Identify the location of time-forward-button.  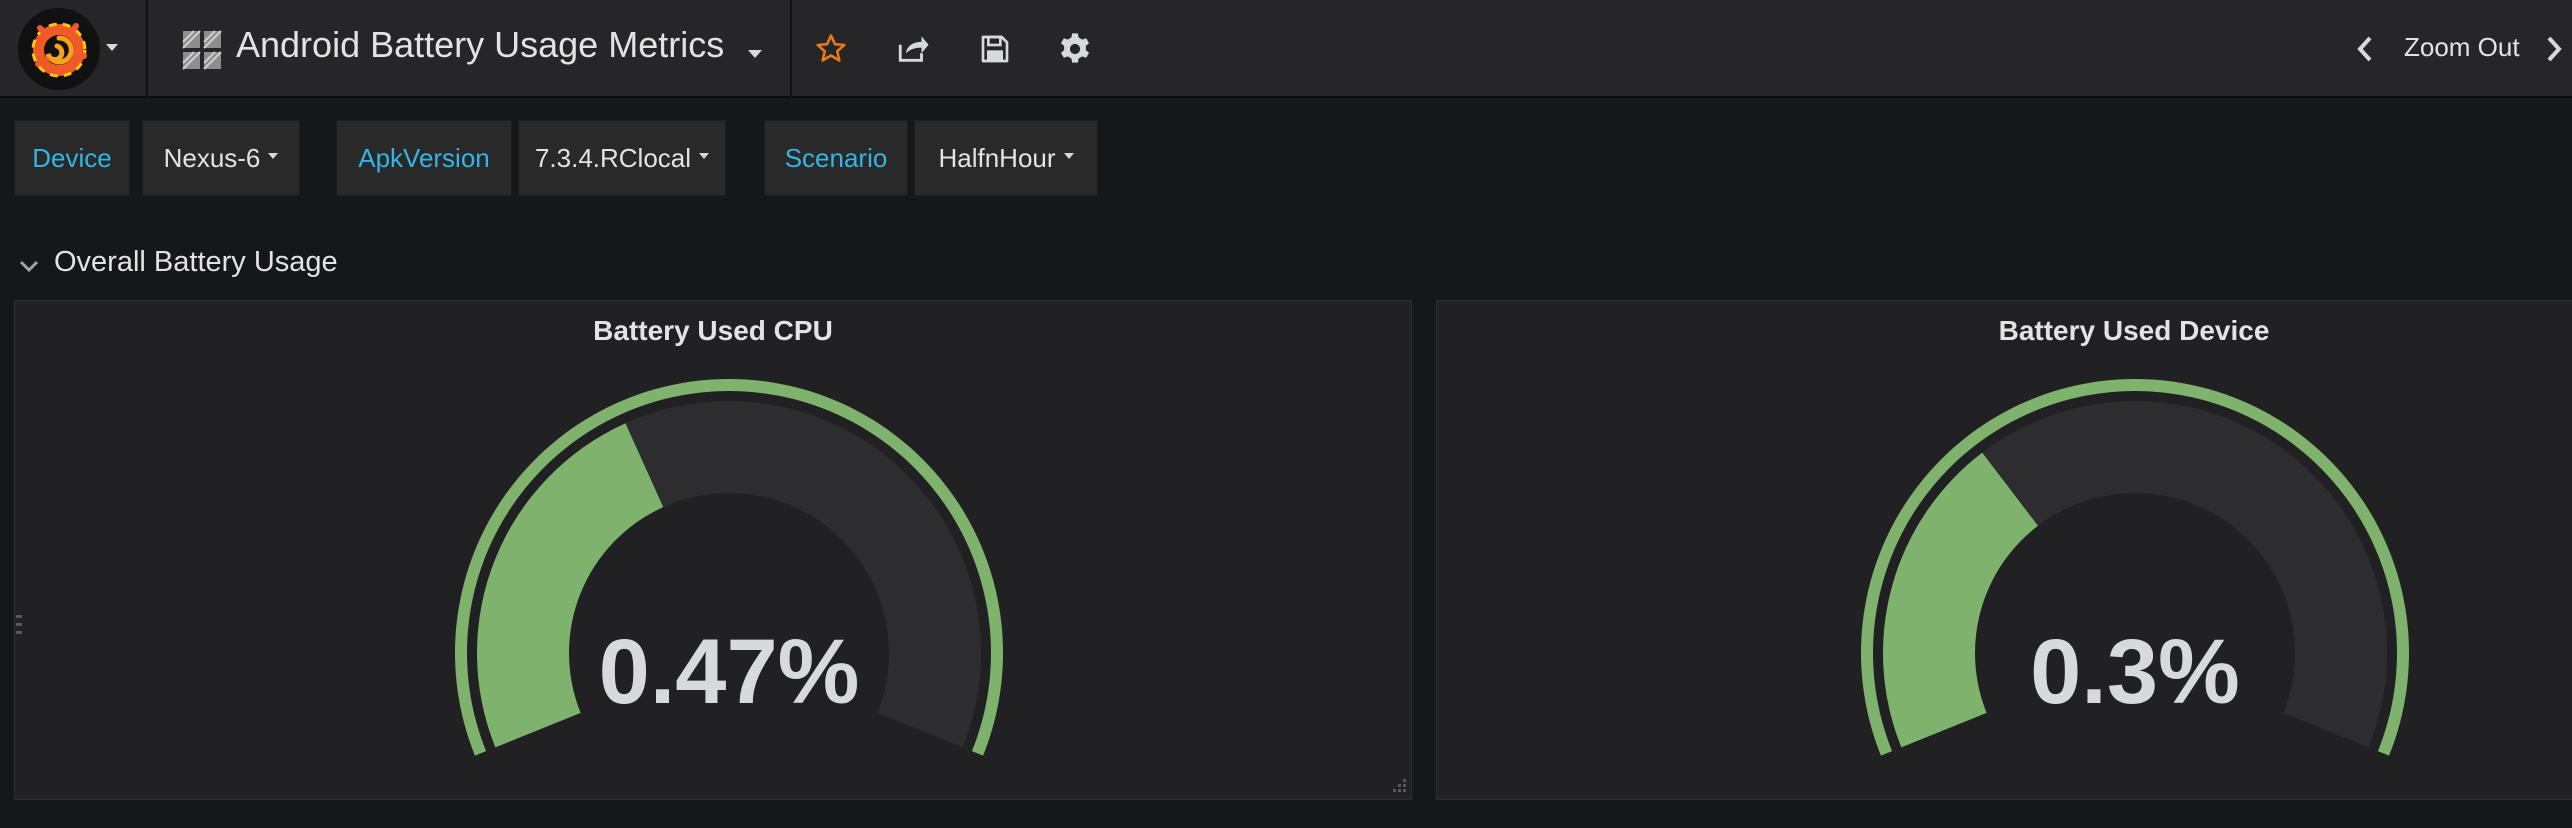
(2554, 49).